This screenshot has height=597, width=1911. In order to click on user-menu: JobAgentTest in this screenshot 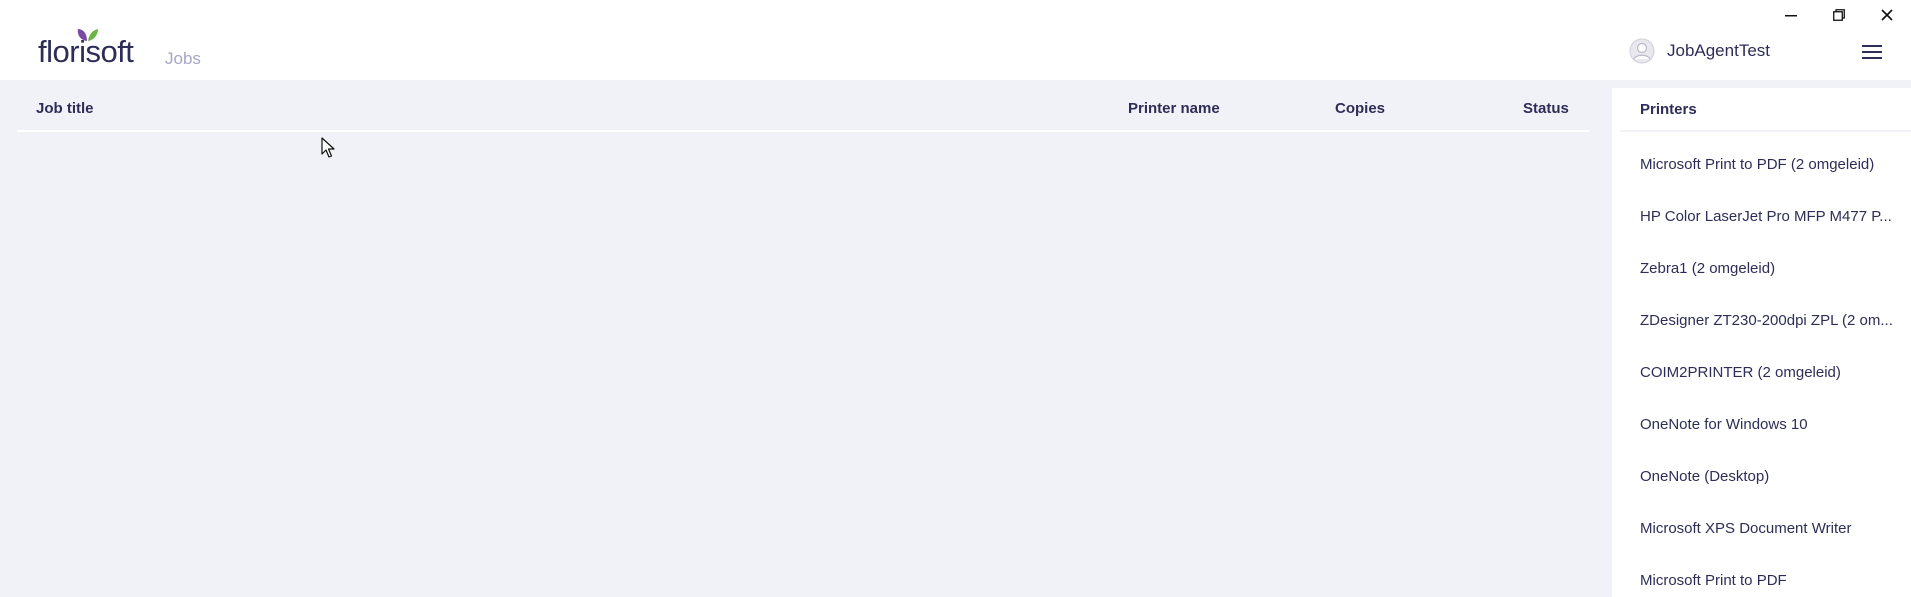, I will do `click(1699, 51)`.